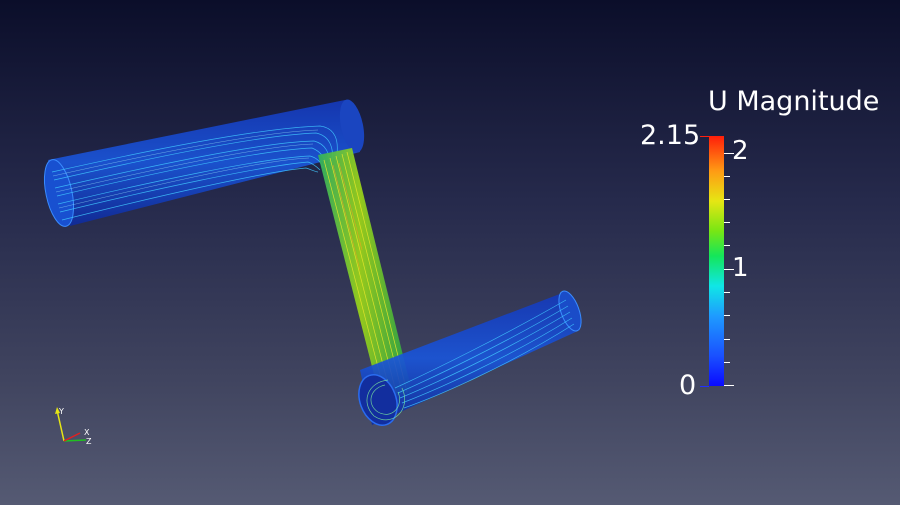  Describe the element at coordinates (87, 432) in the screenshot. I see `x-axis-label: X` at that location.